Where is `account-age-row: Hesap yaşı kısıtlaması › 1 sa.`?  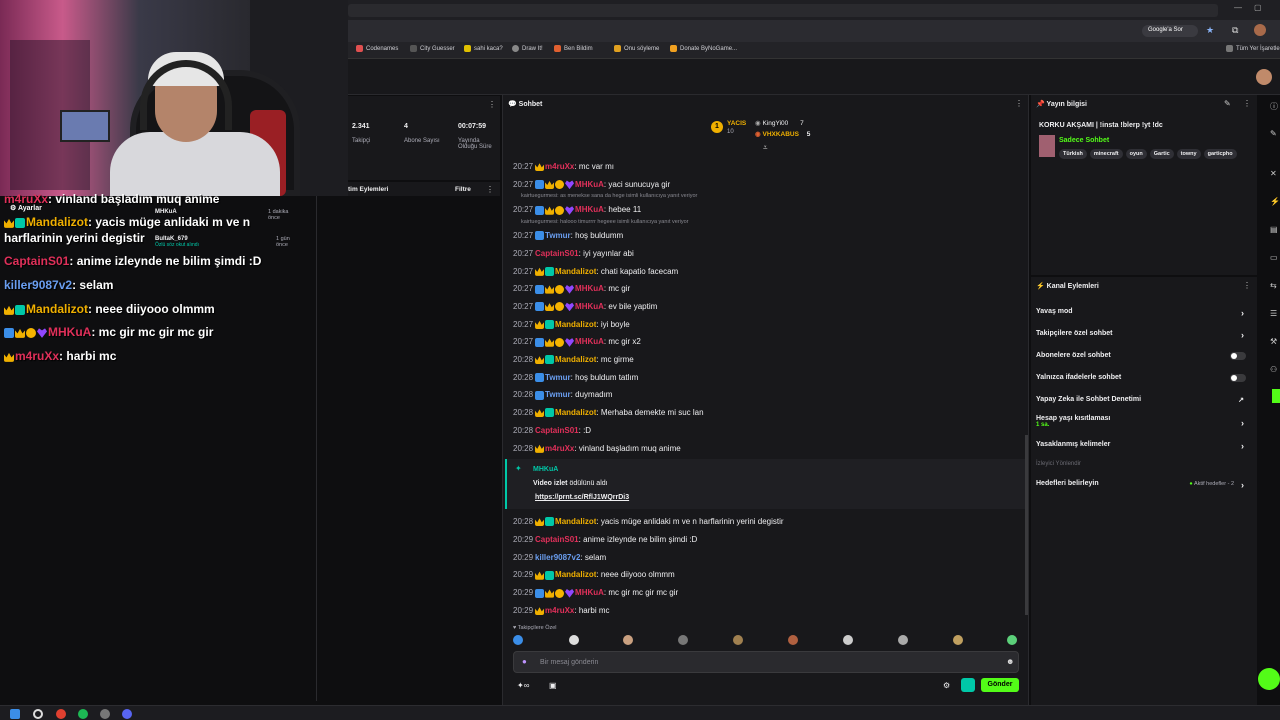 account-age-row: Hesap yaşı kısıtlaması › 1 sa. is located at coordinates (1144, 421).